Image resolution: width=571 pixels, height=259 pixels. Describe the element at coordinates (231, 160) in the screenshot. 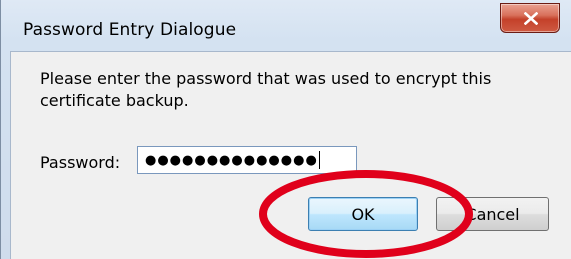

I see `password-masked-value: ●●●●●●●●●●●●●●` at that location.